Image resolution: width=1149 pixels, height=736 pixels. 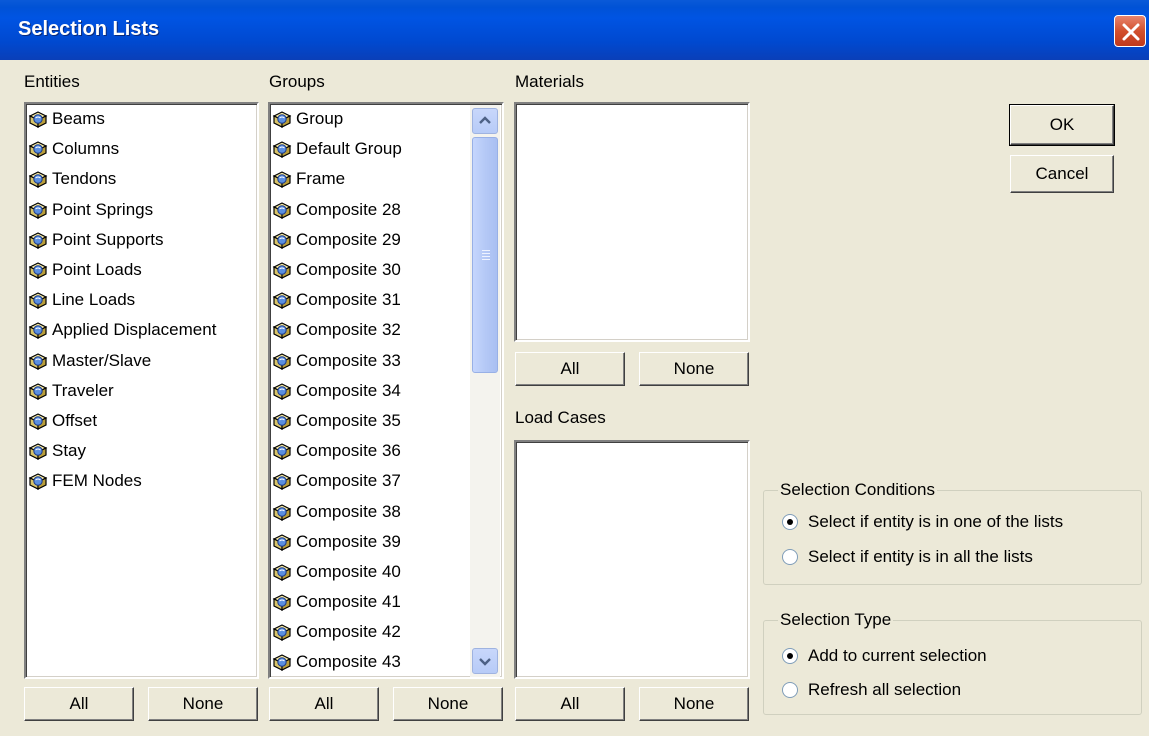 I want to click on load-cases-none-button: None, so click(x=694, y=704).